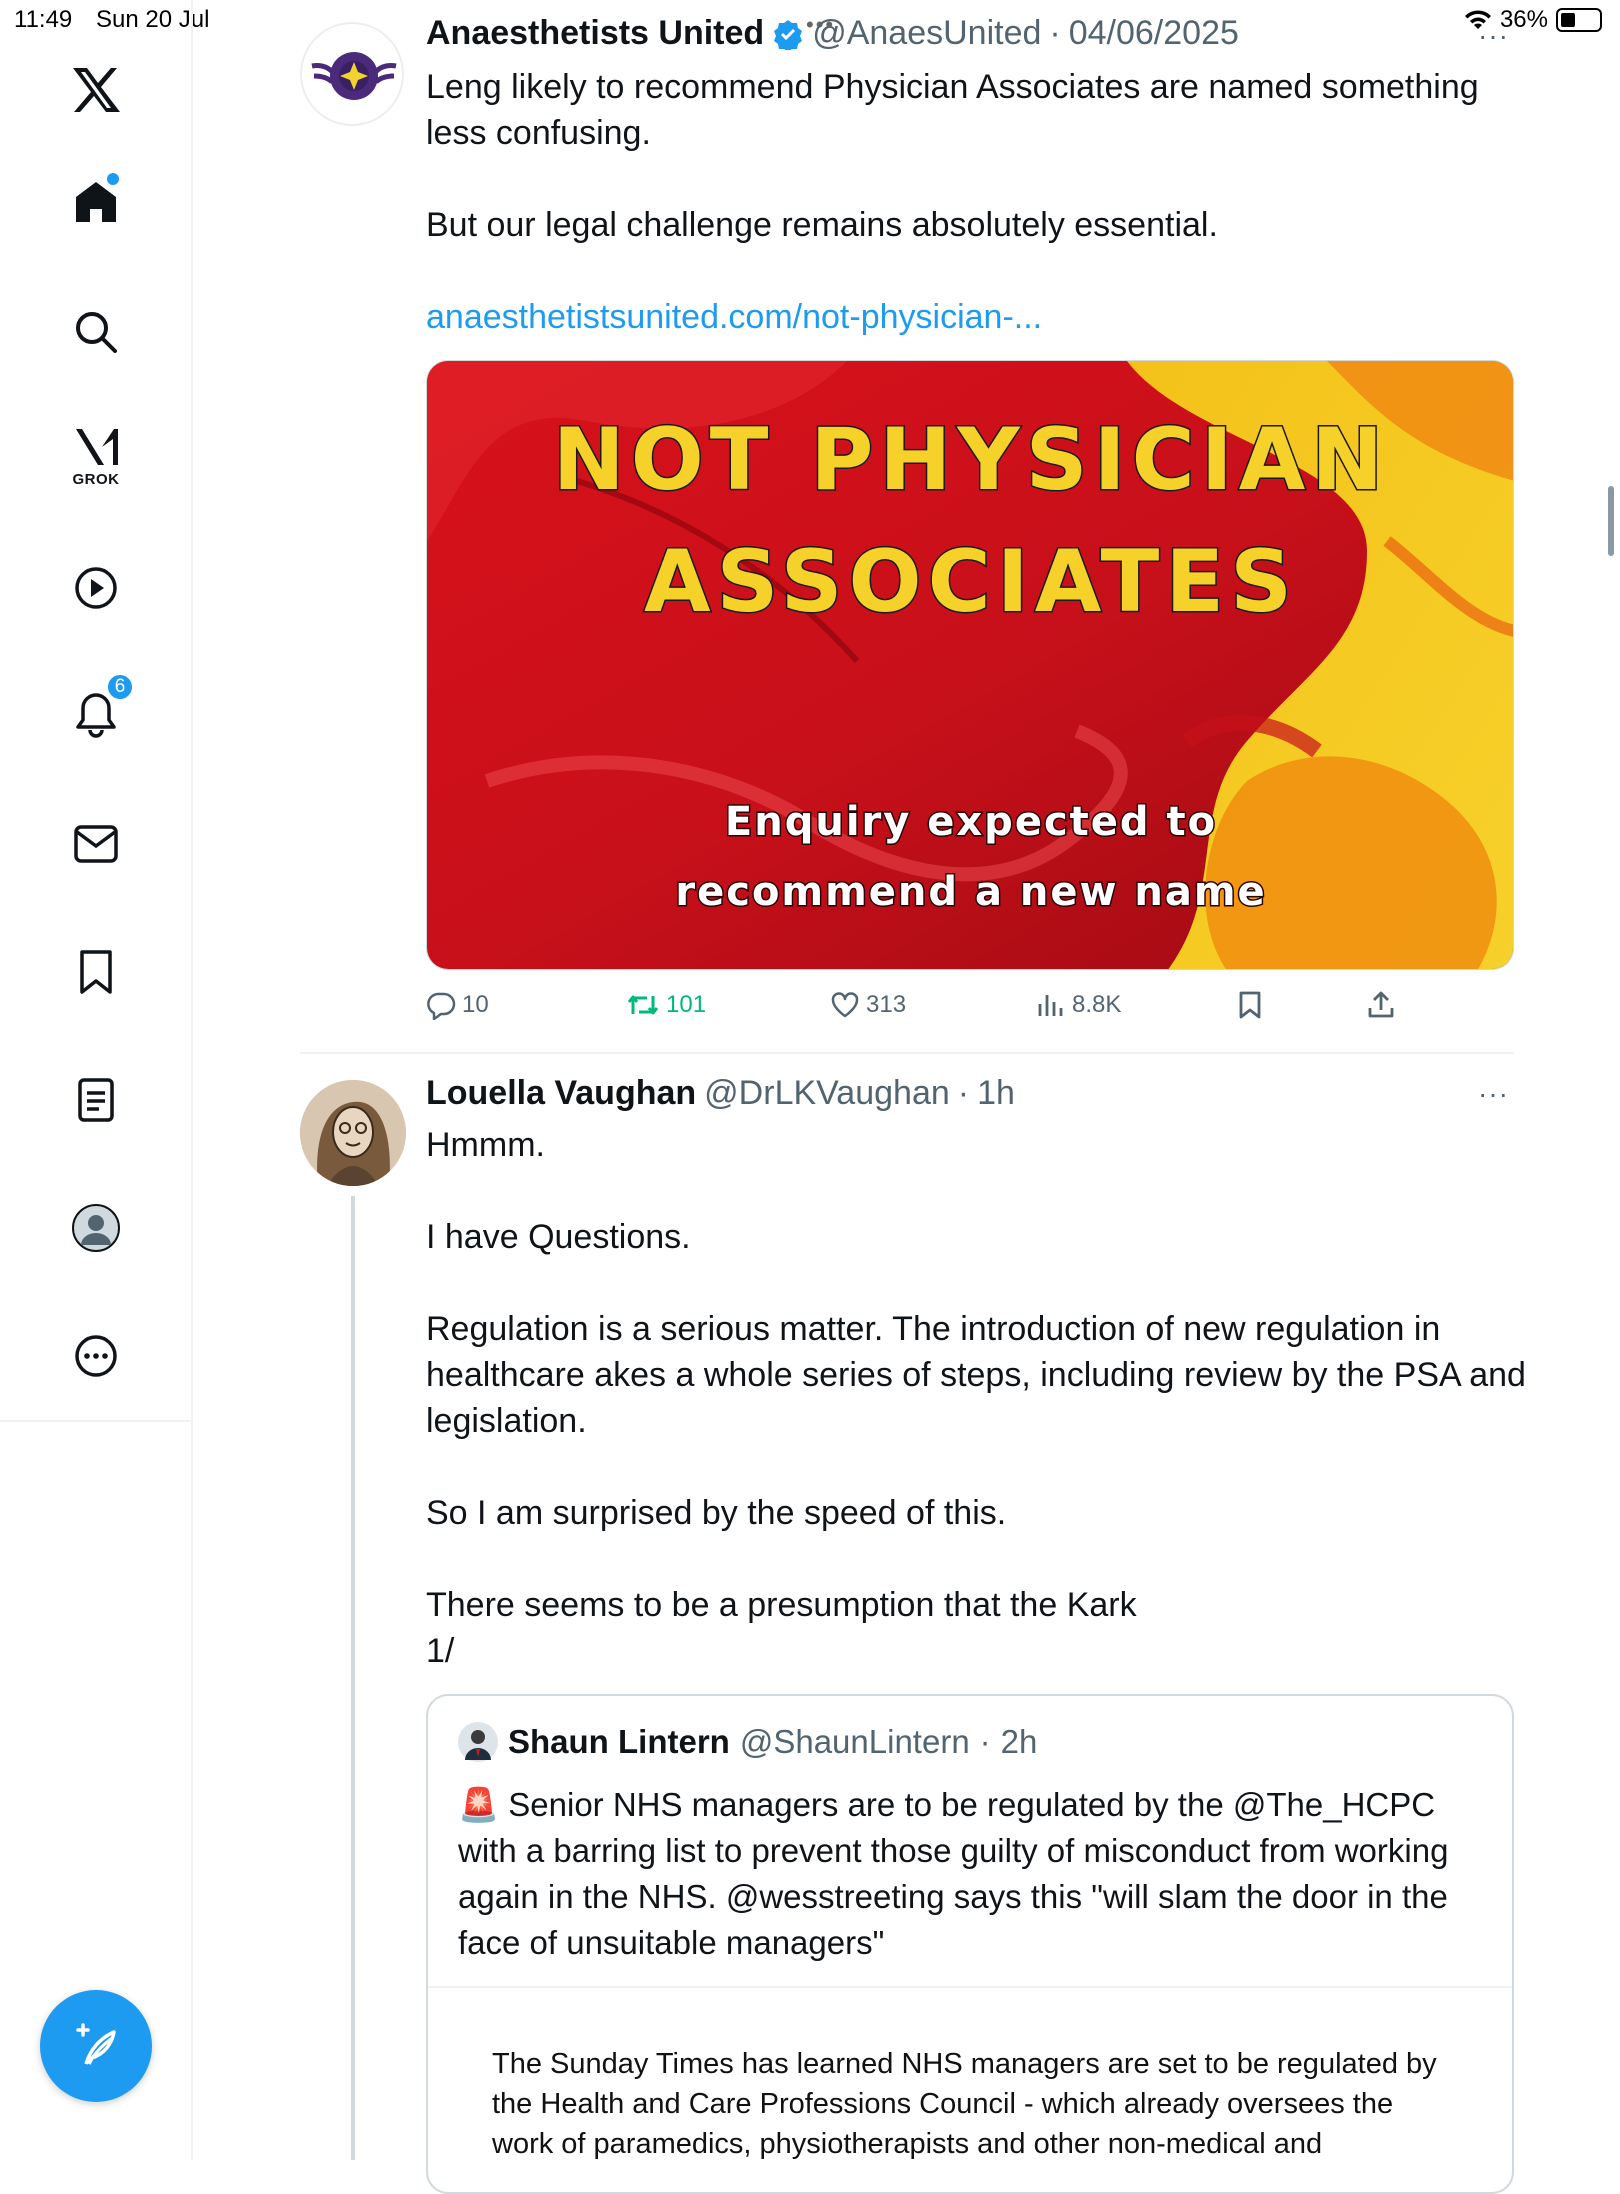 Image resolution: width=1620 pixels, height=2194 pixels. Describe the element at coordinates (104, 705) in the screenshot. I see `bell-wrap: 6` at that location.